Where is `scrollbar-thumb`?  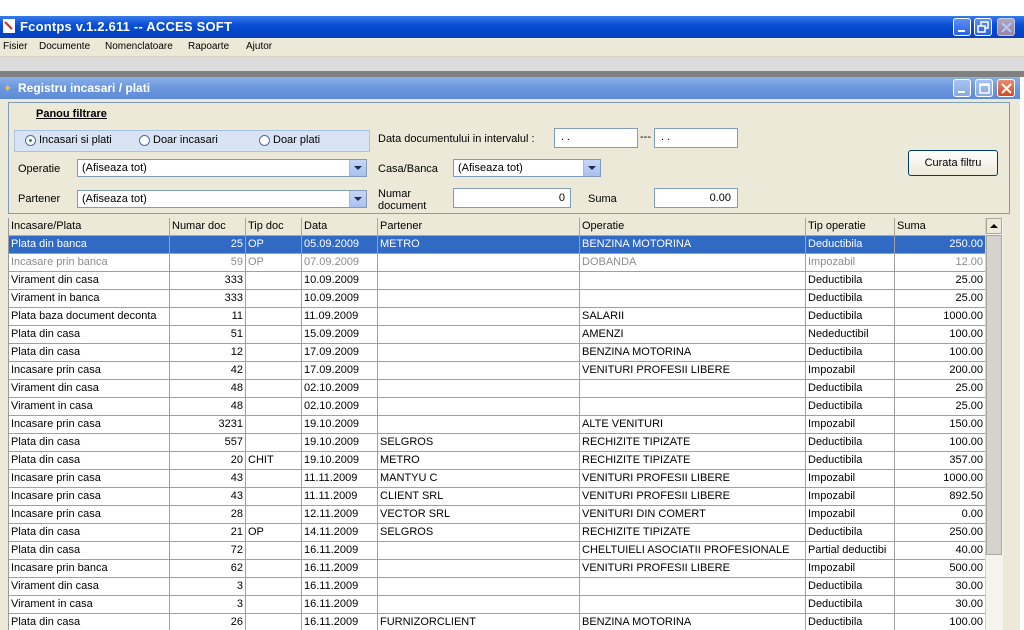 scrollbar-thumb is located at coordinates (994, 395).